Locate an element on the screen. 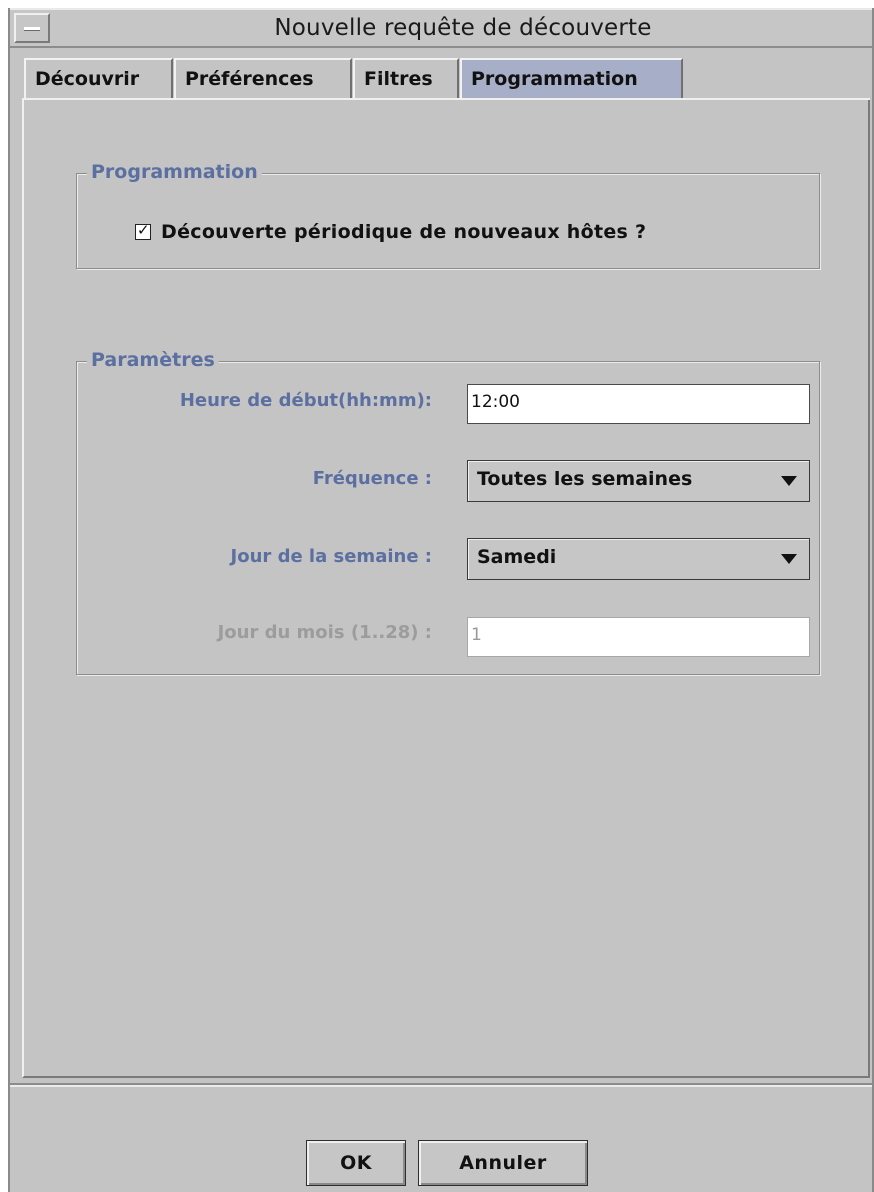 The image size is (874, 1192). ok-button: OK is located at coordinates (356, 1163).